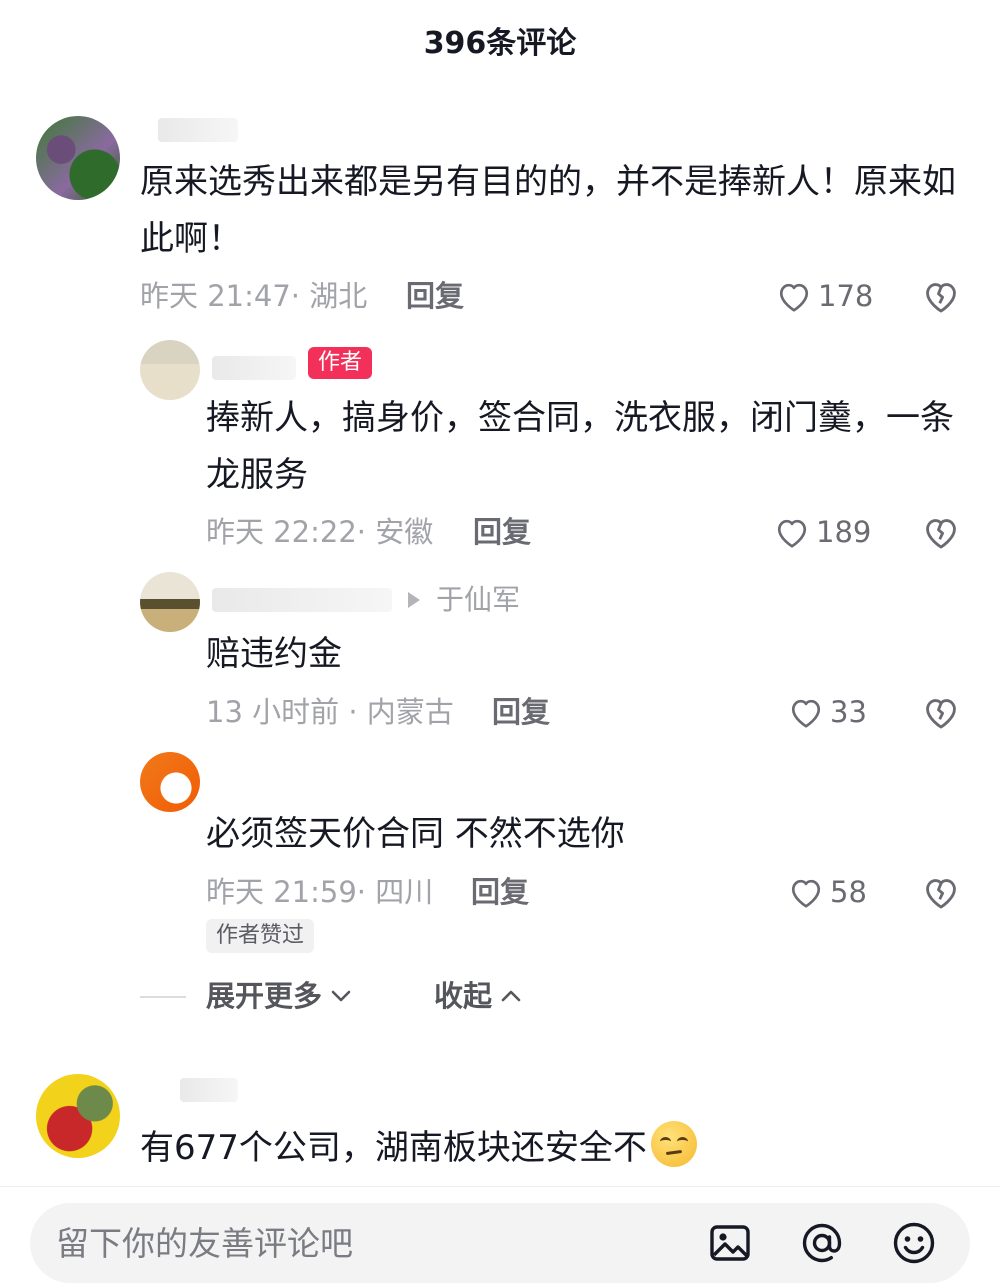 Image resolution: width=1000 pixels, height=1284 pixels. I want to click on expand-more-button: 展开更多, so click(279, 996).